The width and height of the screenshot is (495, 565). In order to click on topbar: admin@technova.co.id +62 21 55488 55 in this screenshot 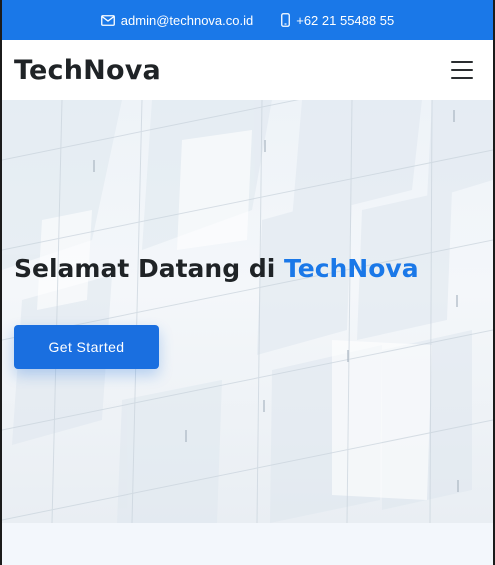, I will do `click(247, 20)`.